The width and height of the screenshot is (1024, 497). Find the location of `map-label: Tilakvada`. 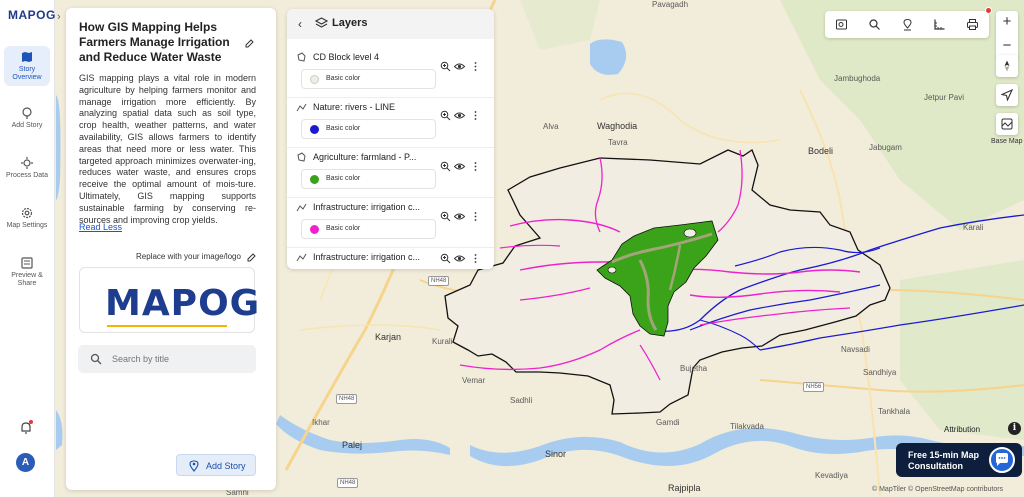

map-label: Tilakvada is located at coordinates (747, 426).